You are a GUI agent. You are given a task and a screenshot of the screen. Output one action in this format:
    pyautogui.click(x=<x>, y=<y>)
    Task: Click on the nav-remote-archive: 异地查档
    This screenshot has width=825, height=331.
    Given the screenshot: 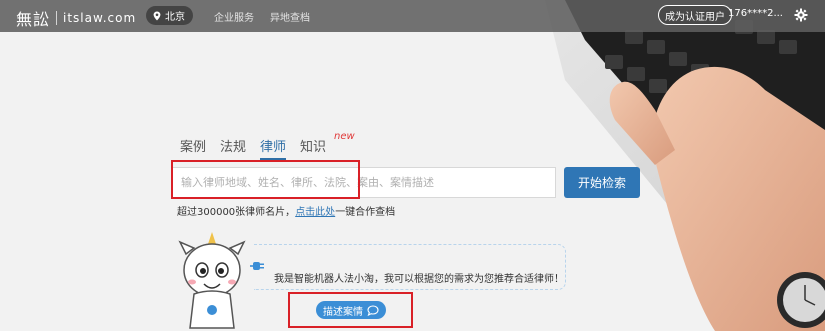 What is the action you would take?
    pyautogui.click(x=290, y=16)
    